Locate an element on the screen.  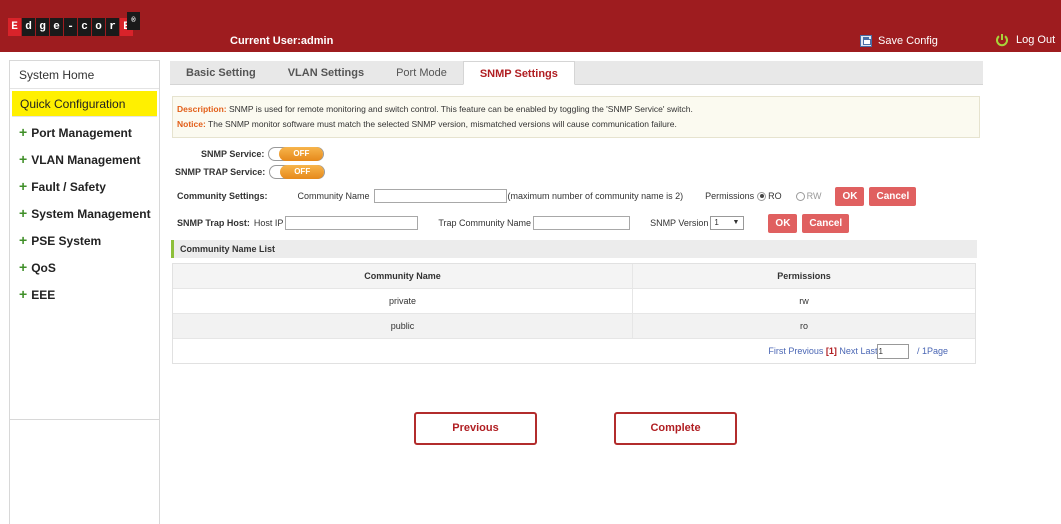
table-row: private rw is located at coordinates (574, 301).